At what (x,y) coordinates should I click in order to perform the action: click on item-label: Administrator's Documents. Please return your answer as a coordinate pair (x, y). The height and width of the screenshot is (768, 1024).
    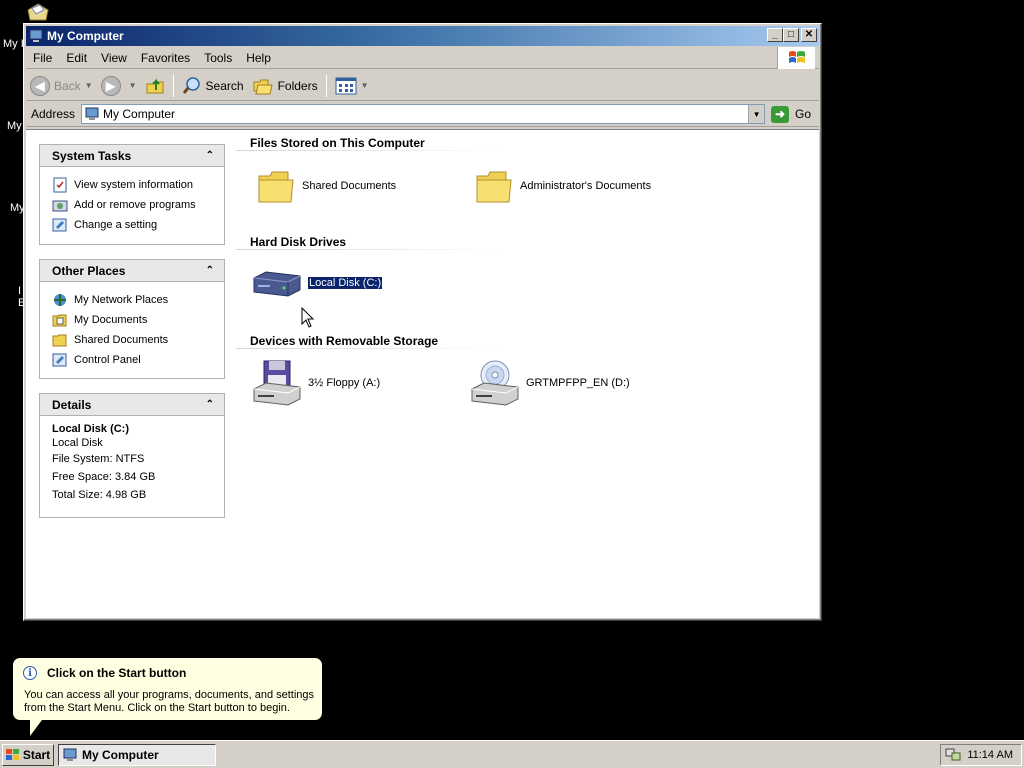
    Looking at the image, I should click on (586, 186).